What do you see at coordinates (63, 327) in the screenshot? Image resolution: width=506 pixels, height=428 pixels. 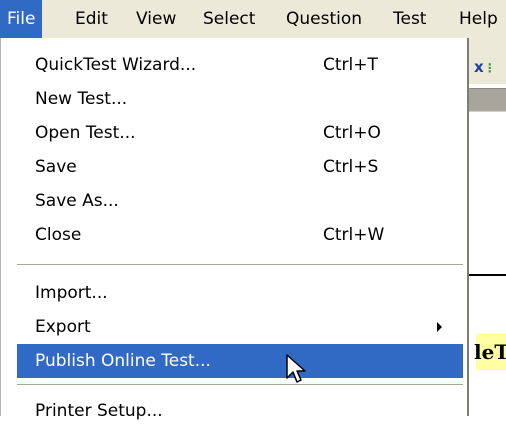 I see `menu-item-label: Export` at bounding box center [63, 327].